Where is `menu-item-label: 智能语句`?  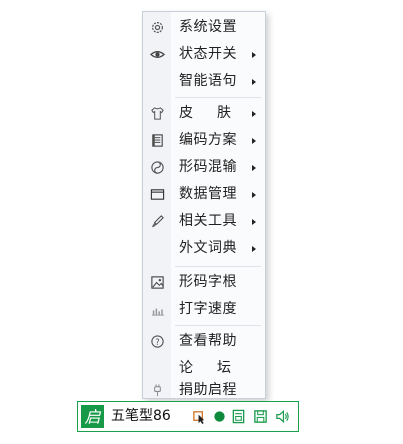 menu-item-label: 智能语句 is located at coordinates (208, 81).